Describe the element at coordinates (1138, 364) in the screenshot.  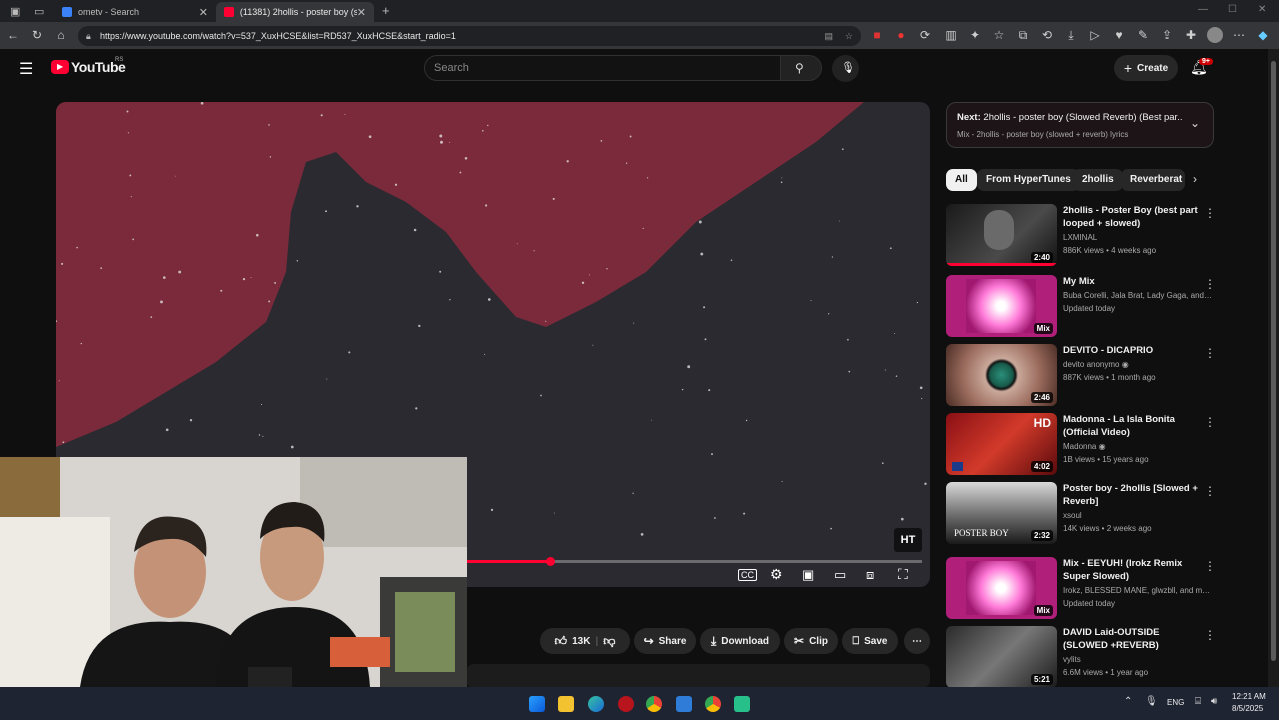
I see `channel-name: devito anonymo ◉` at that location.